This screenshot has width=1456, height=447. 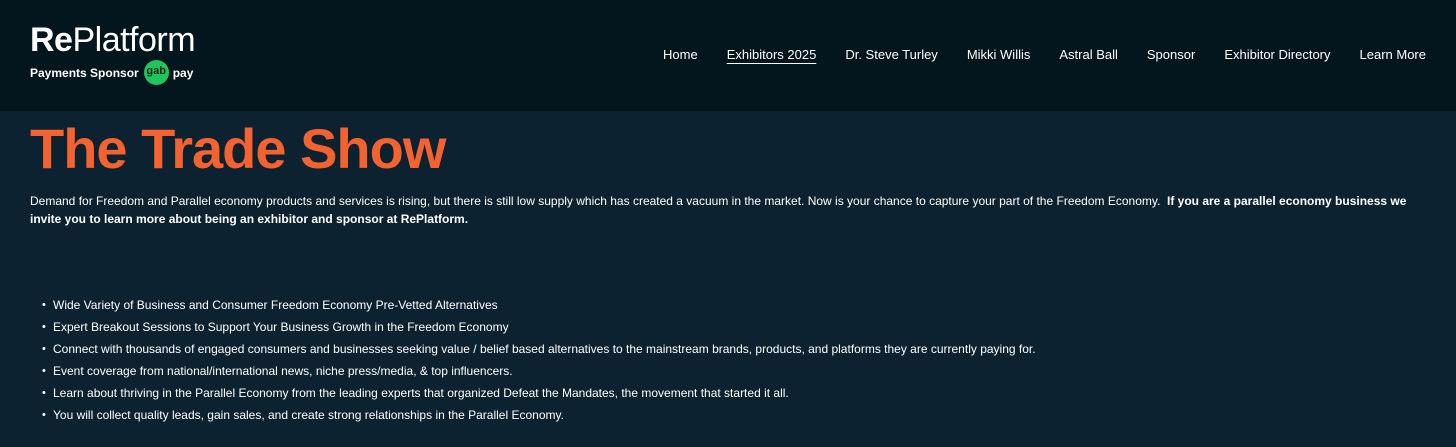 What do you see at coordinates (134, 40) in the screenshot?
I see `logo-platform: Platform` at bounding box center [134, 40].